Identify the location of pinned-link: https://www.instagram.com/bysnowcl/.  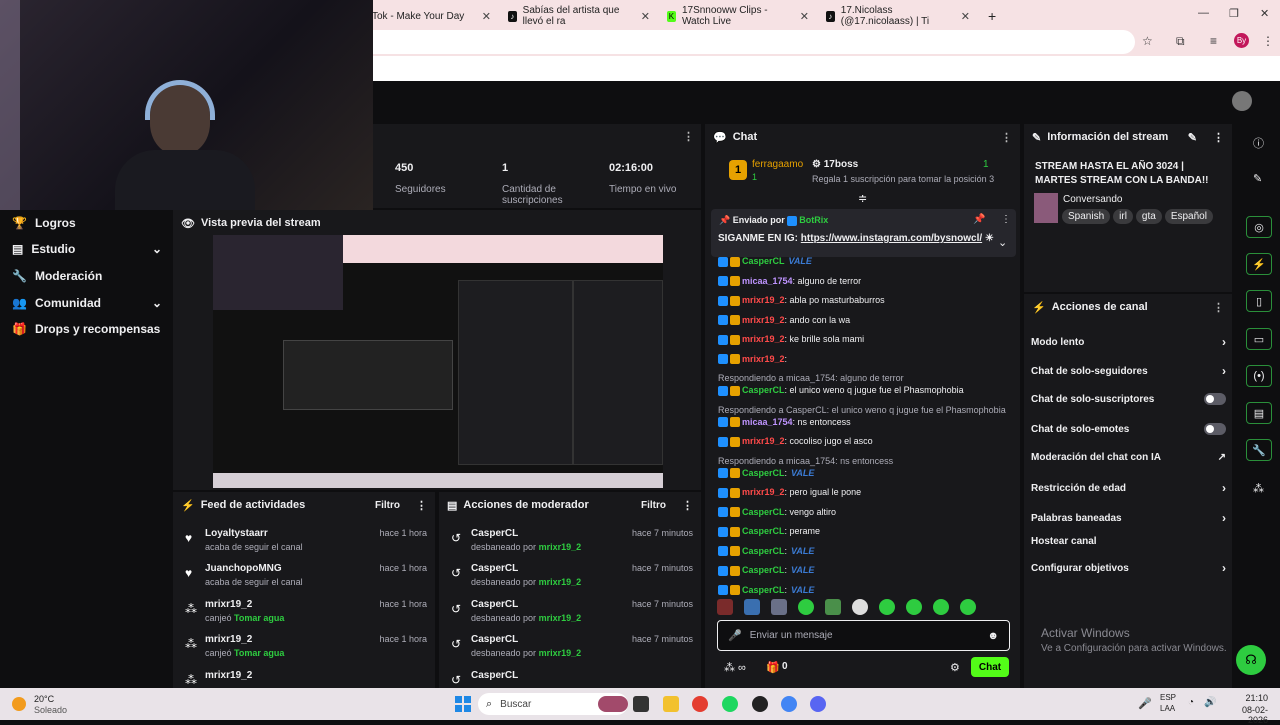
(891, 238).